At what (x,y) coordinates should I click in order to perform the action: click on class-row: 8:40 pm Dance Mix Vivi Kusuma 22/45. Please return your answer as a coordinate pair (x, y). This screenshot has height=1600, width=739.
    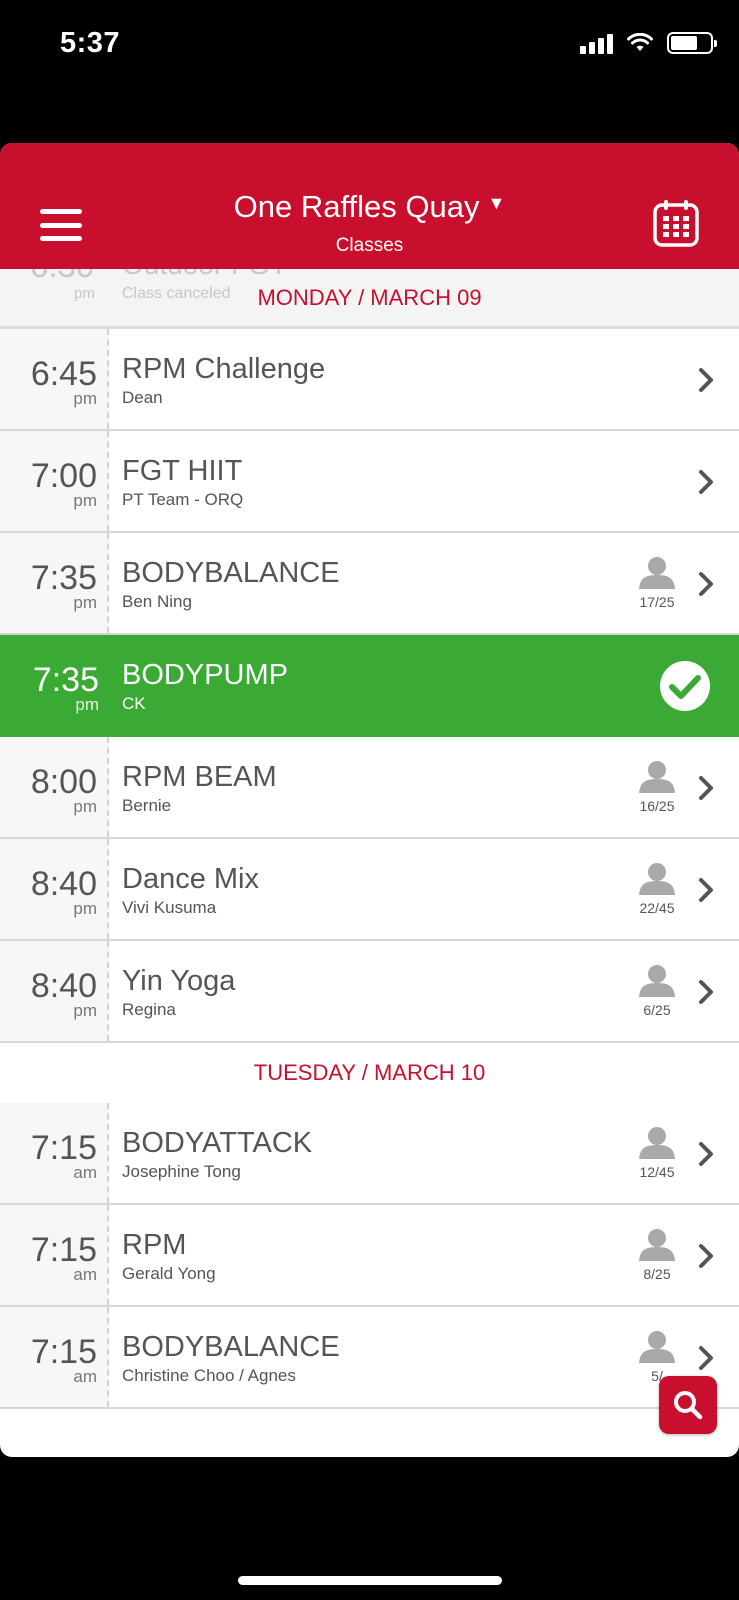
    Looking at the image, I should click on (369, 890).